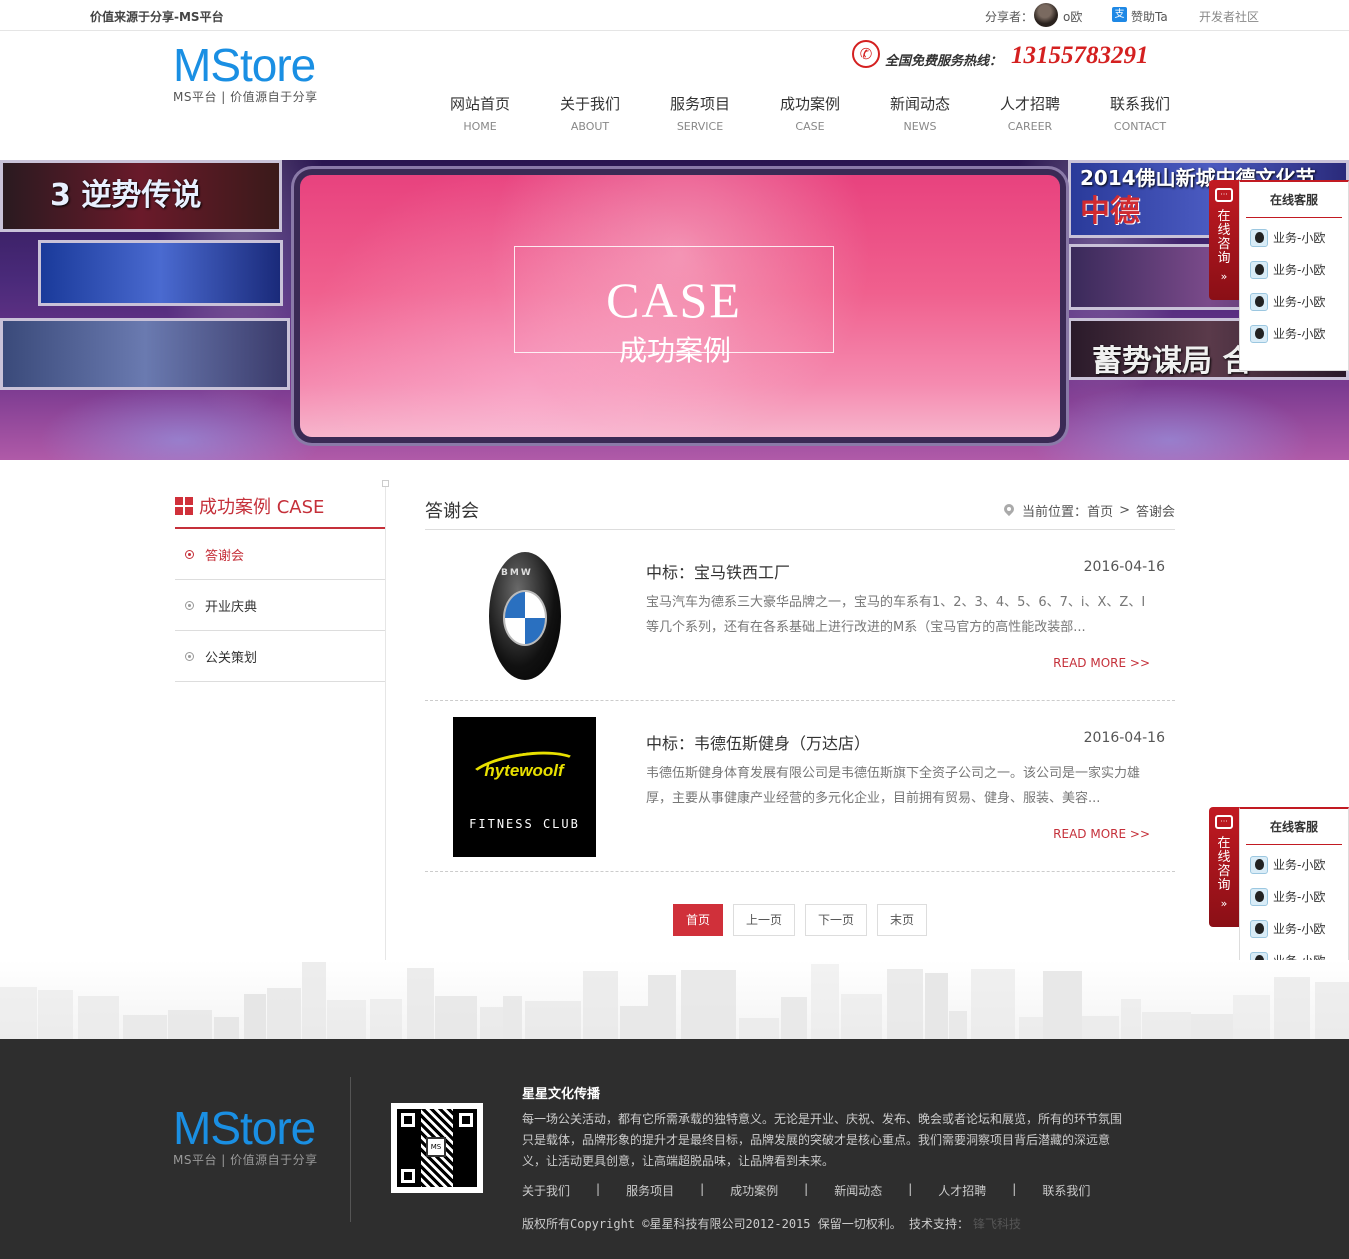 This screenshot has width=1349, height=1259. I want to click on qq-contact-label: 业务-小欧, so click(1299, 897).